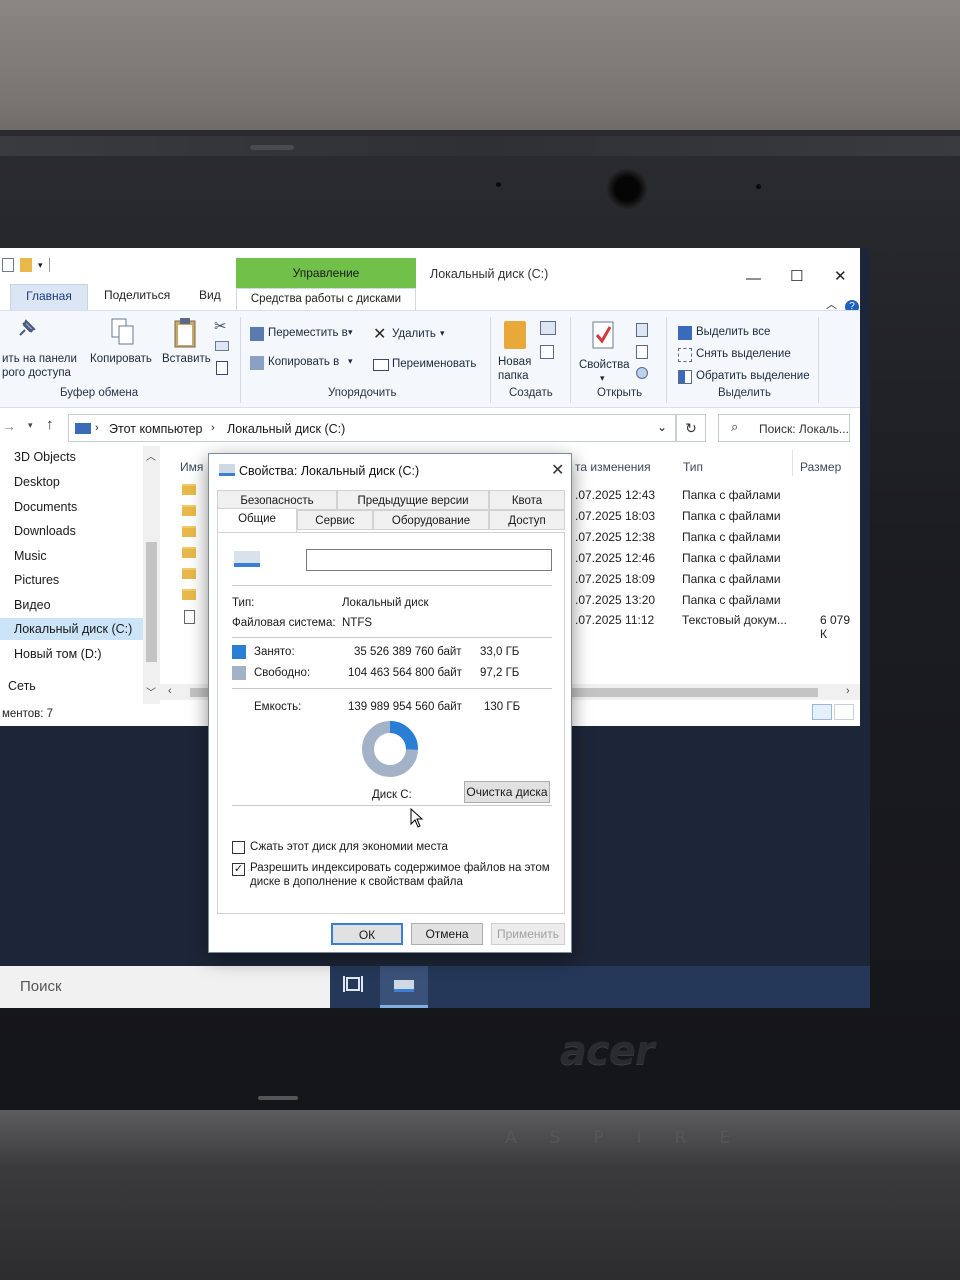  Describe the element at coordinates (693, 467) in the screenshot. I see `column-header-type: Тип` at that location.